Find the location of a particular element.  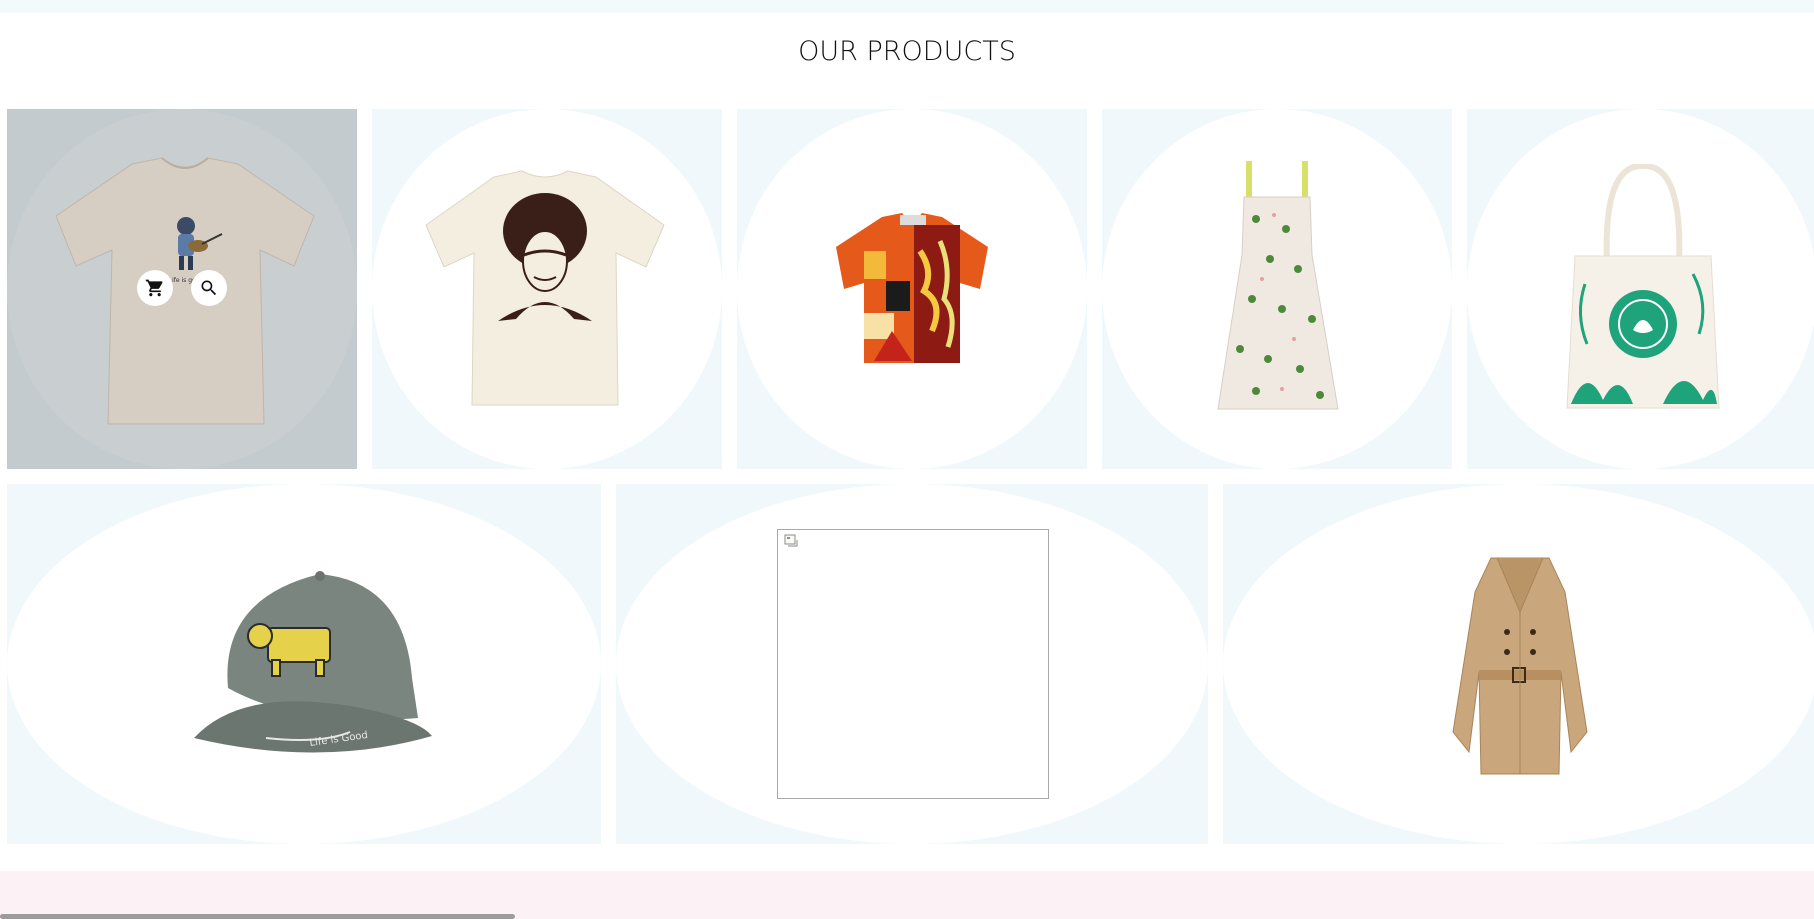

product-card-tshirt-cream is located at coordinates (547, 289).